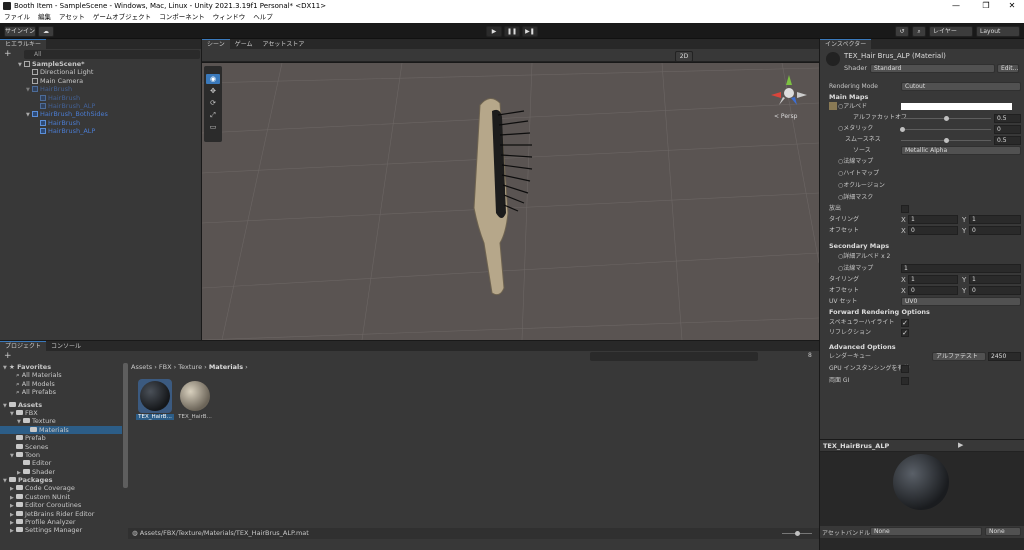 The height and width of the screenshot is (550, 1024). I want to click on close-button: ✕, so click(1012, 6).